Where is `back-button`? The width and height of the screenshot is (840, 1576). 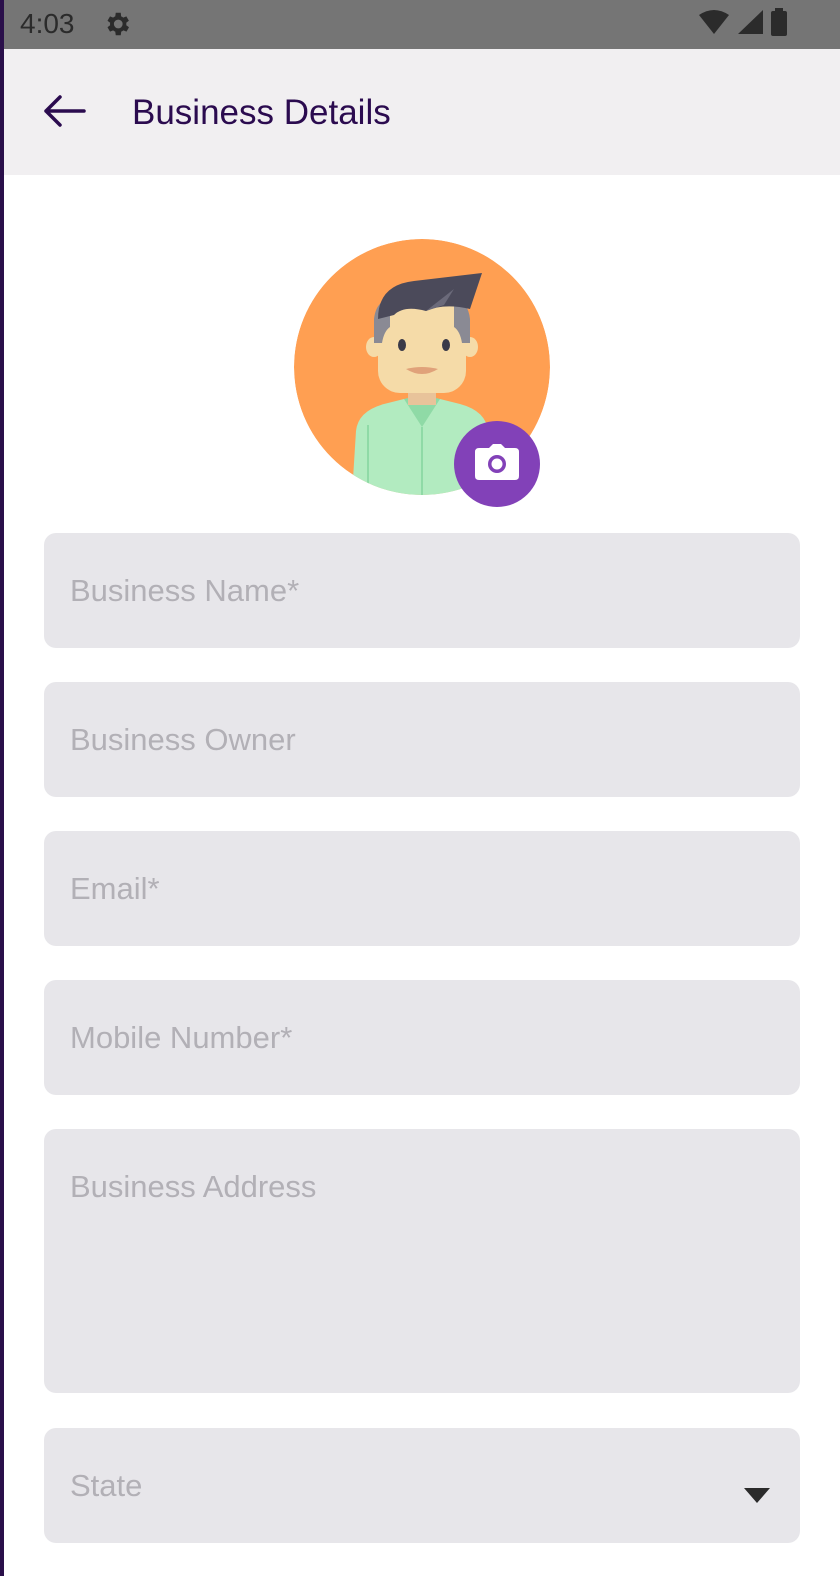
back-button is located at coordinates (64, 113).